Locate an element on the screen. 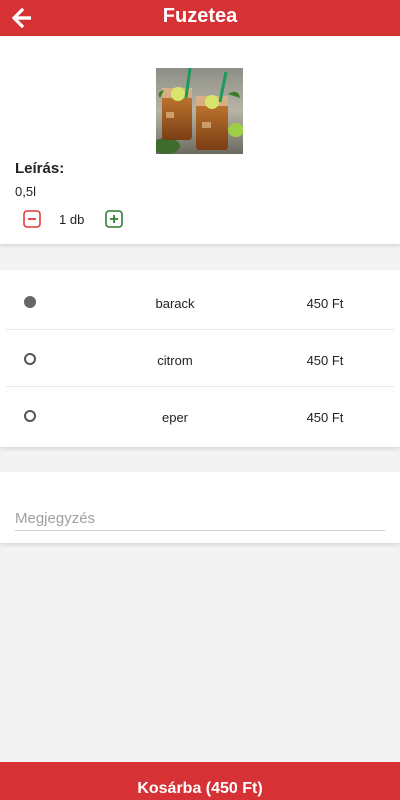 This screenshot has width=400, height=800. quantity-stepper: 1 db is located at coordinates (123, 220).